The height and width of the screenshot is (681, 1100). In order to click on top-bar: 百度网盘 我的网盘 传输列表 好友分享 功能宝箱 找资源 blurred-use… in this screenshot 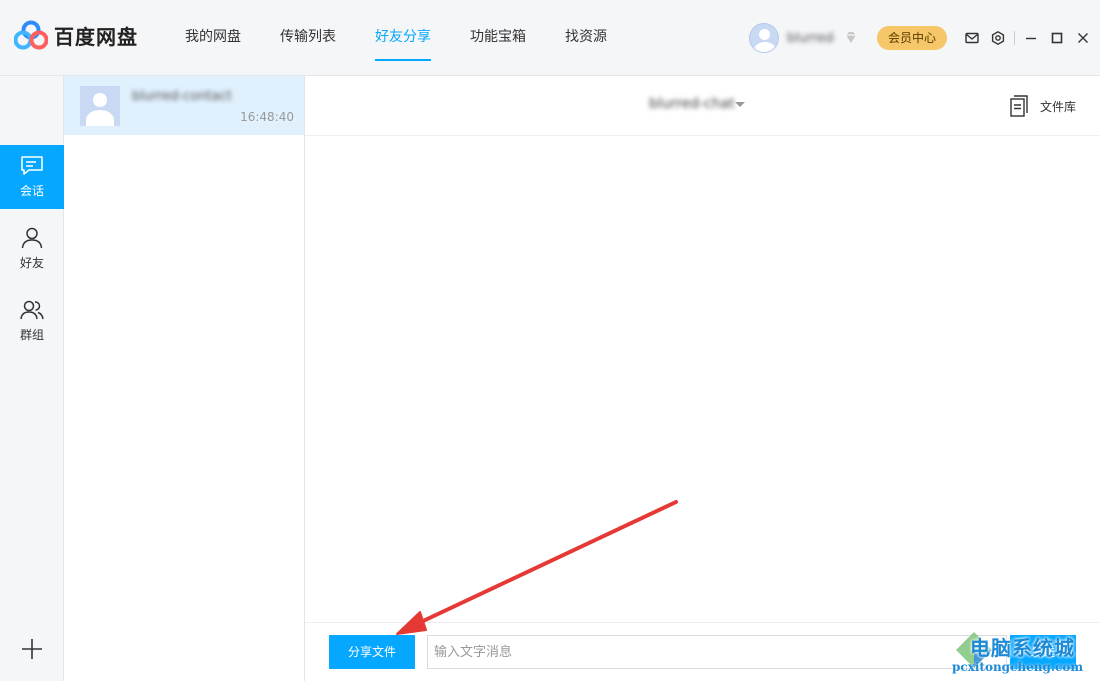, I will do `click(550, 38)`.